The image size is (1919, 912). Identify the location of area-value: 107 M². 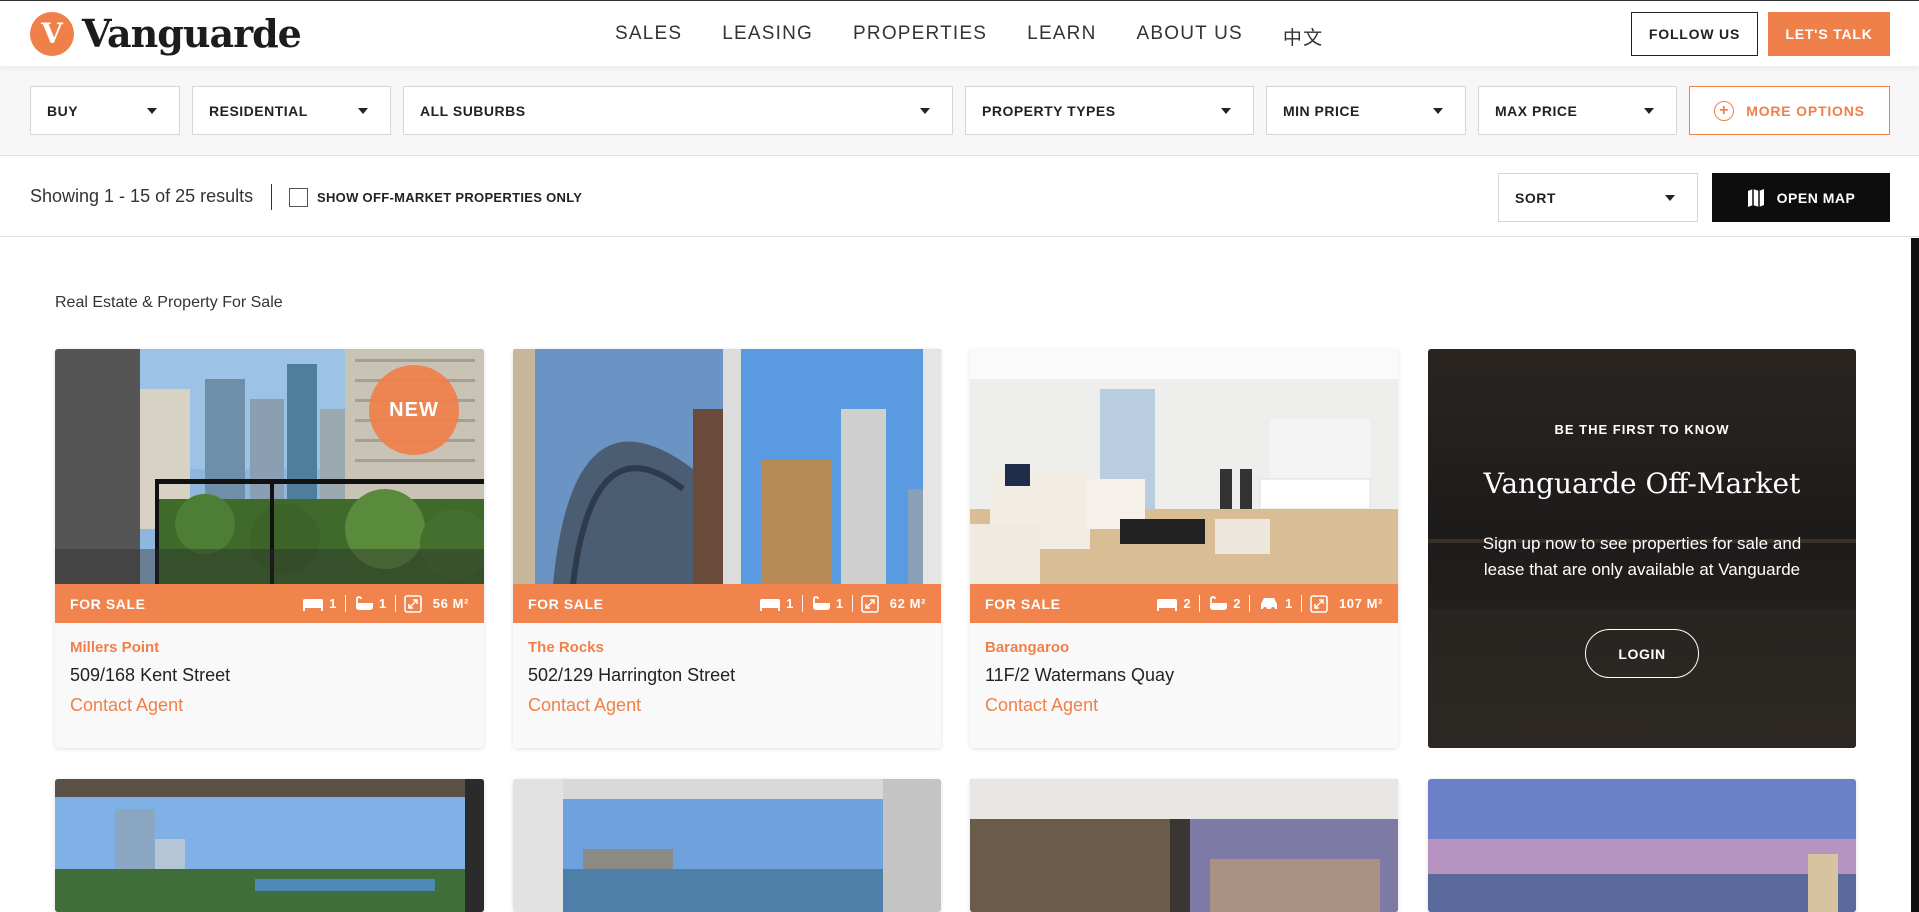
(1360, 603).